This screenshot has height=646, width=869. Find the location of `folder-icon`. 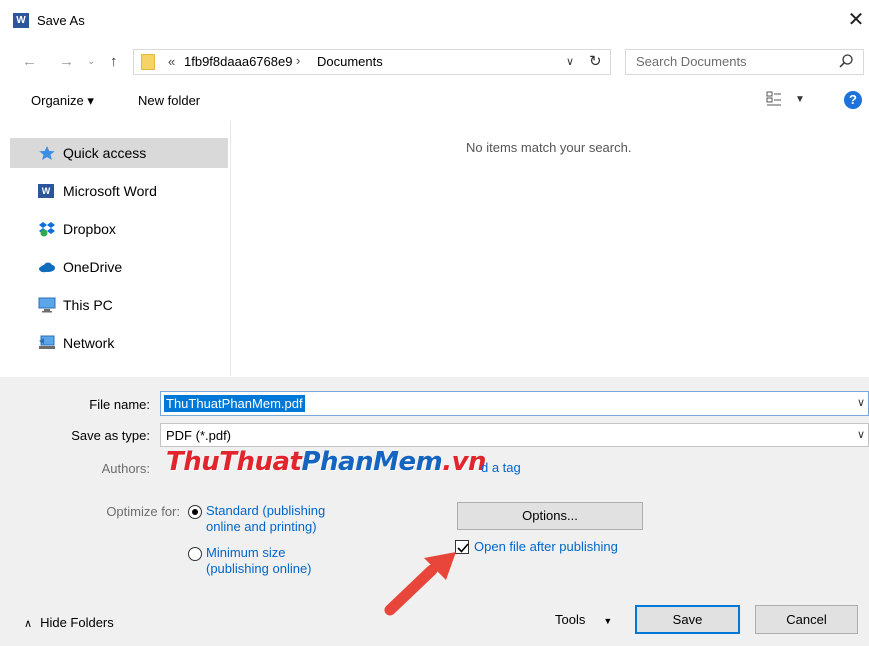

folder-icon is located at coordinates (148, 62).